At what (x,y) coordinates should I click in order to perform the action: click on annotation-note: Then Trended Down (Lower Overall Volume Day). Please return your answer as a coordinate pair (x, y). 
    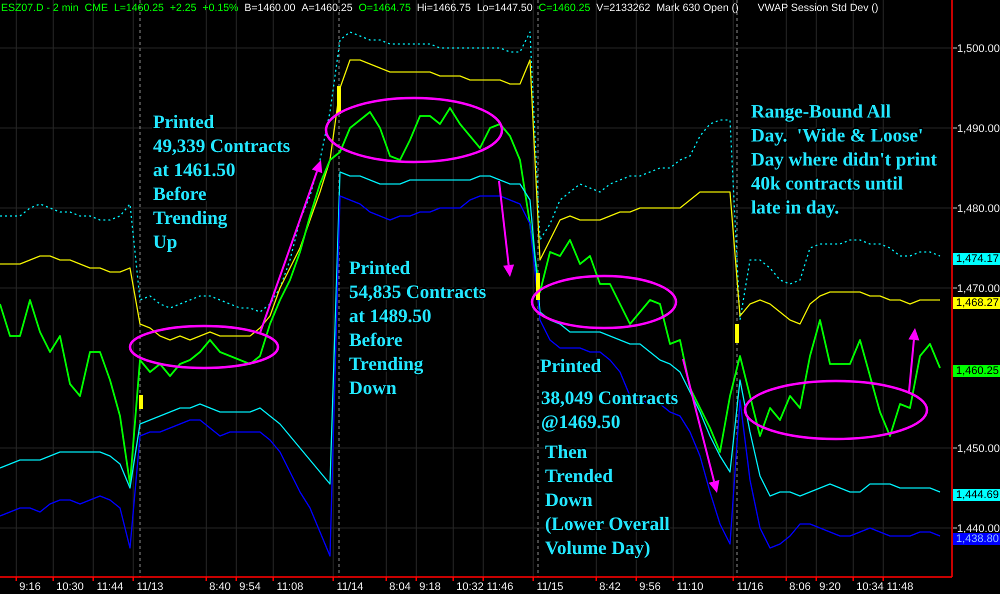
    Looking at the image, I should click on (607, 500).